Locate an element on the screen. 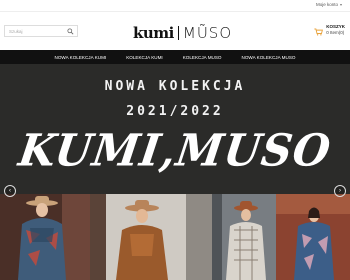 Image resolution: width=350 pixels, height=280 pixels. cart-title: KOSZYK is located at coordinates (335, 26).